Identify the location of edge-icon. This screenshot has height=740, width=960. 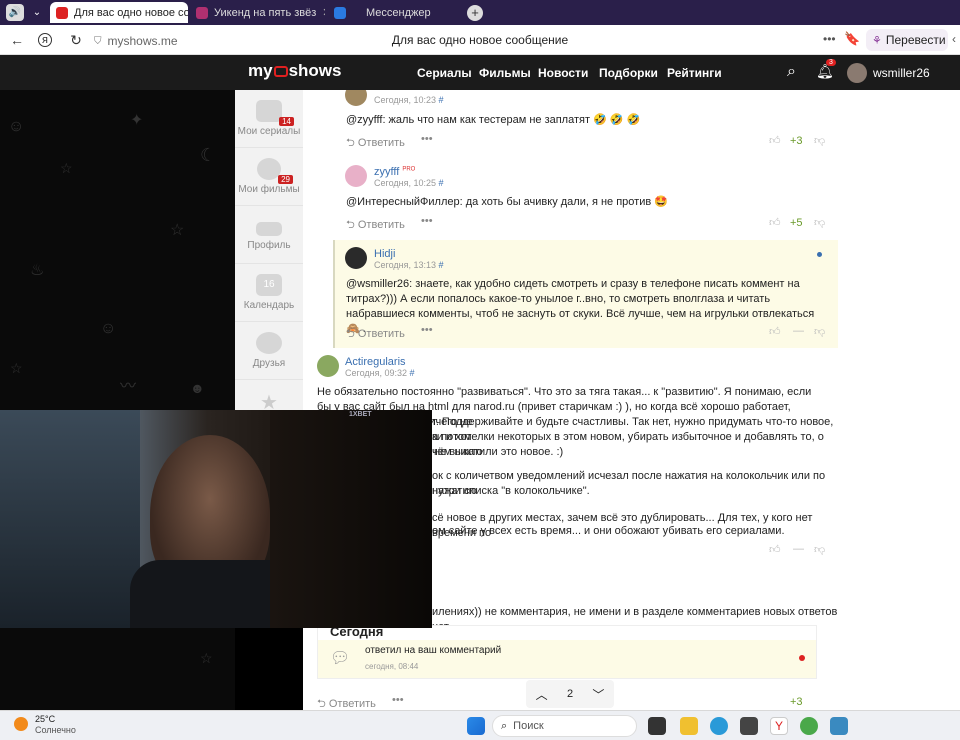
(719, 726).